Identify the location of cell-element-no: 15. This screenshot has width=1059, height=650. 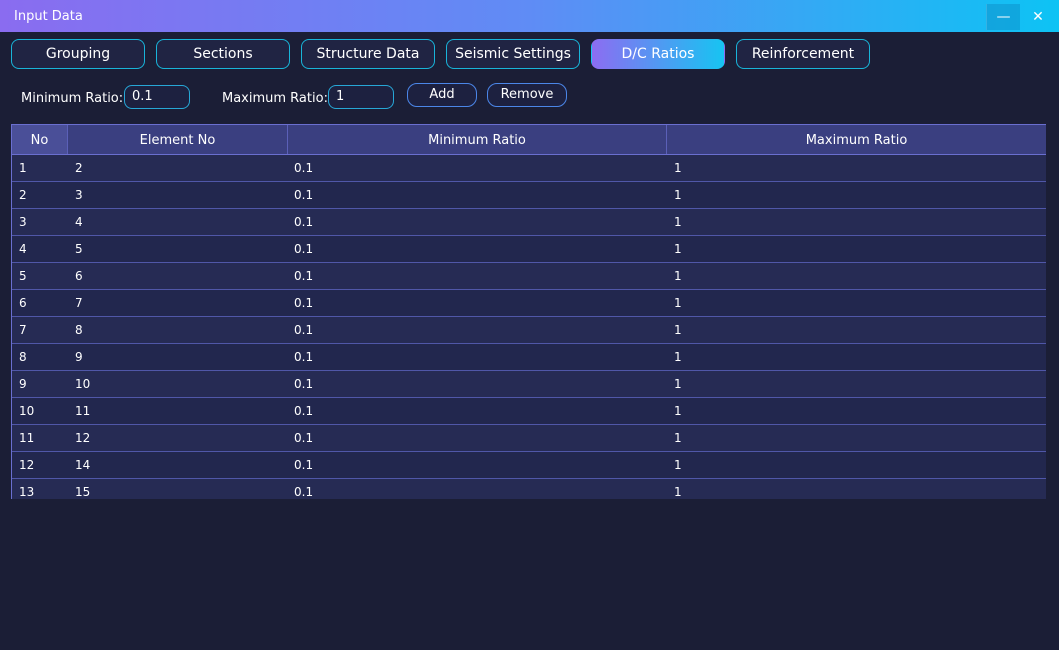
(83, 492).